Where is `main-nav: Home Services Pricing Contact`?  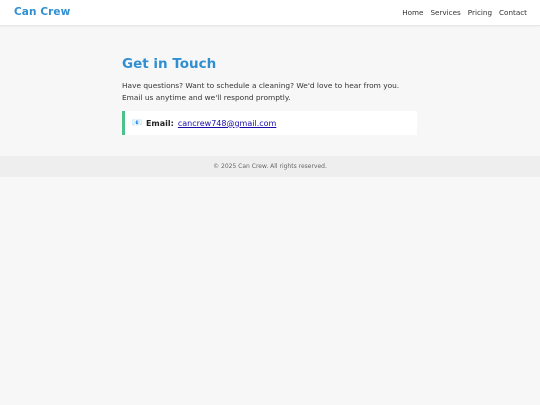
main-nav: Home Services Pricing Contact is located at coordinates (464, 12).